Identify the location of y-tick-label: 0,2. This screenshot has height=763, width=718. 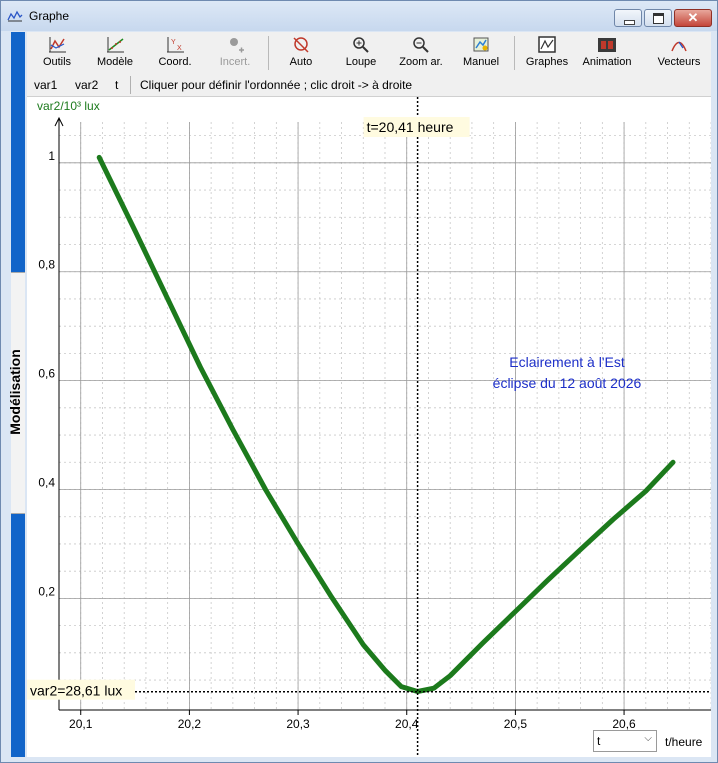
(46, 591).